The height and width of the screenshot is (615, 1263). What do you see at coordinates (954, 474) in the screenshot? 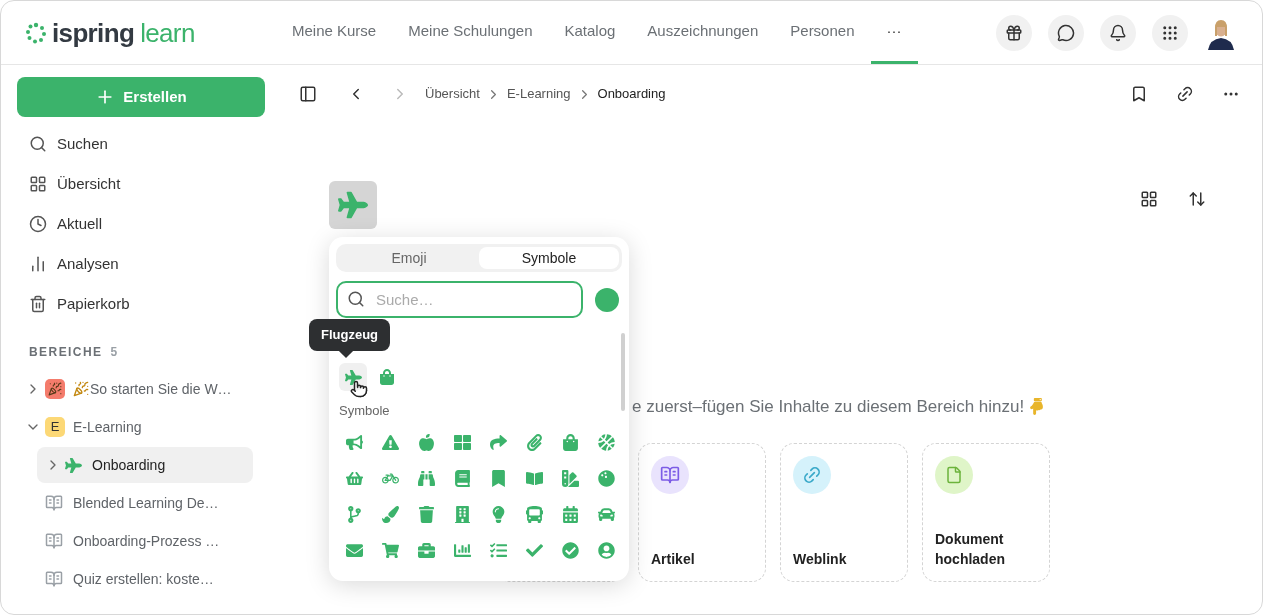
I see `document-icon` at bounding box center [954, 474].